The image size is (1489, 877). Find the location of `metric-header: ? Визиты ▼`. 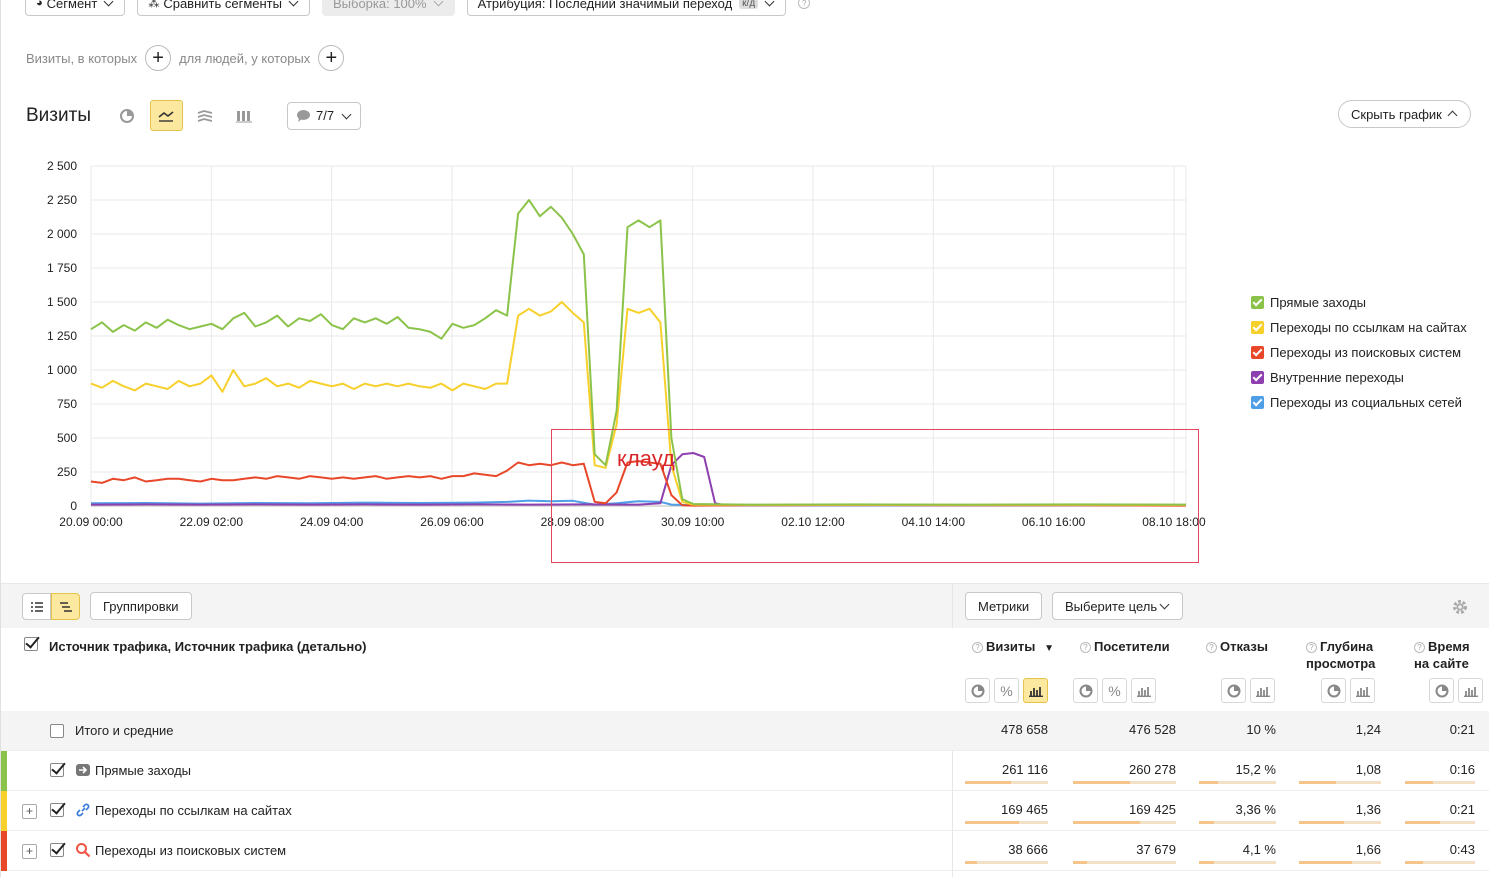

metric-header: ? Визиты ▼ is located at coordinates (1013, 647).